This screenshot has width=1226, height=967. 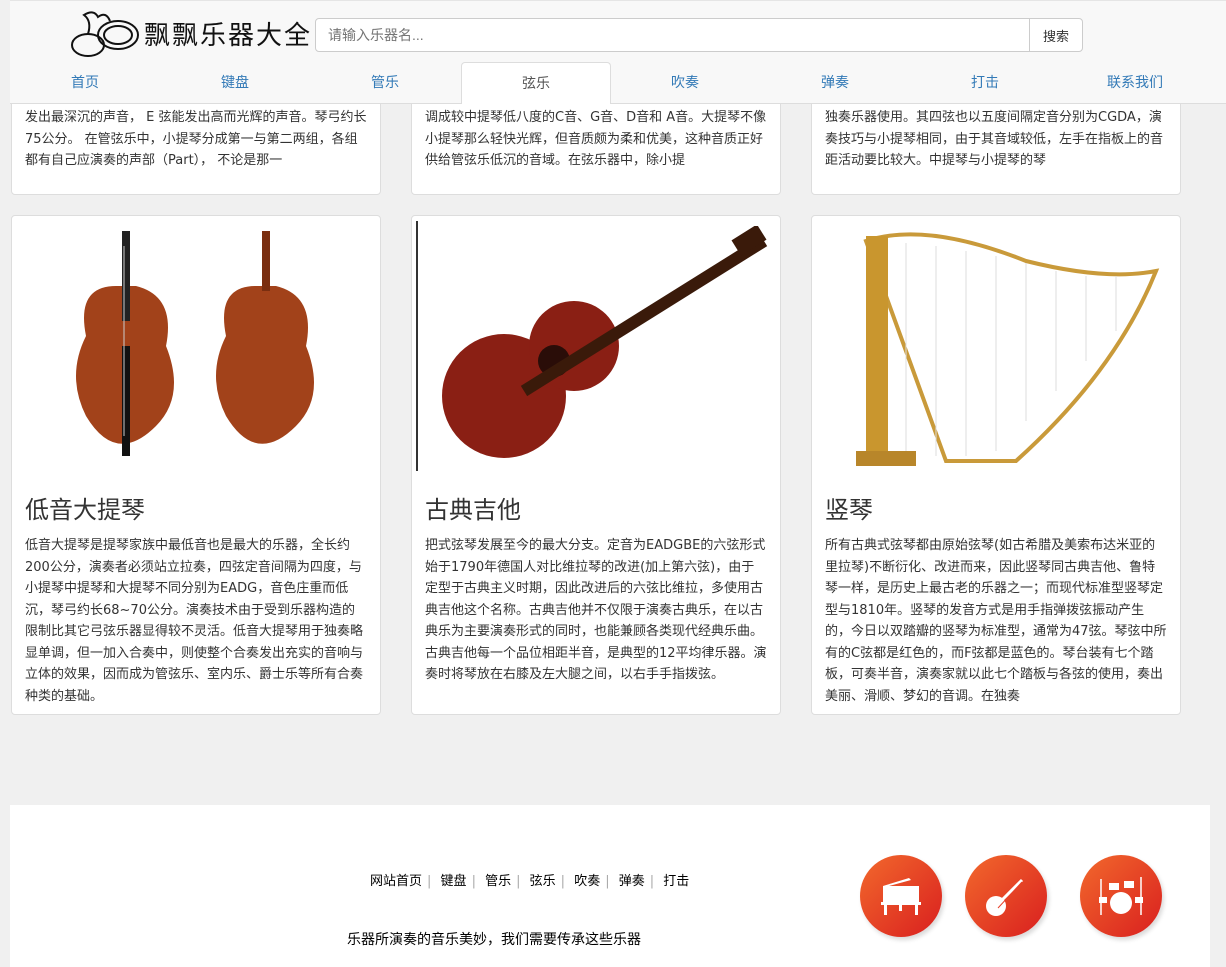 What do you see at coordinates (536, 83) in the screenshot?
I see `tab-strings: 弦乐` at bounding box center [536, 83].